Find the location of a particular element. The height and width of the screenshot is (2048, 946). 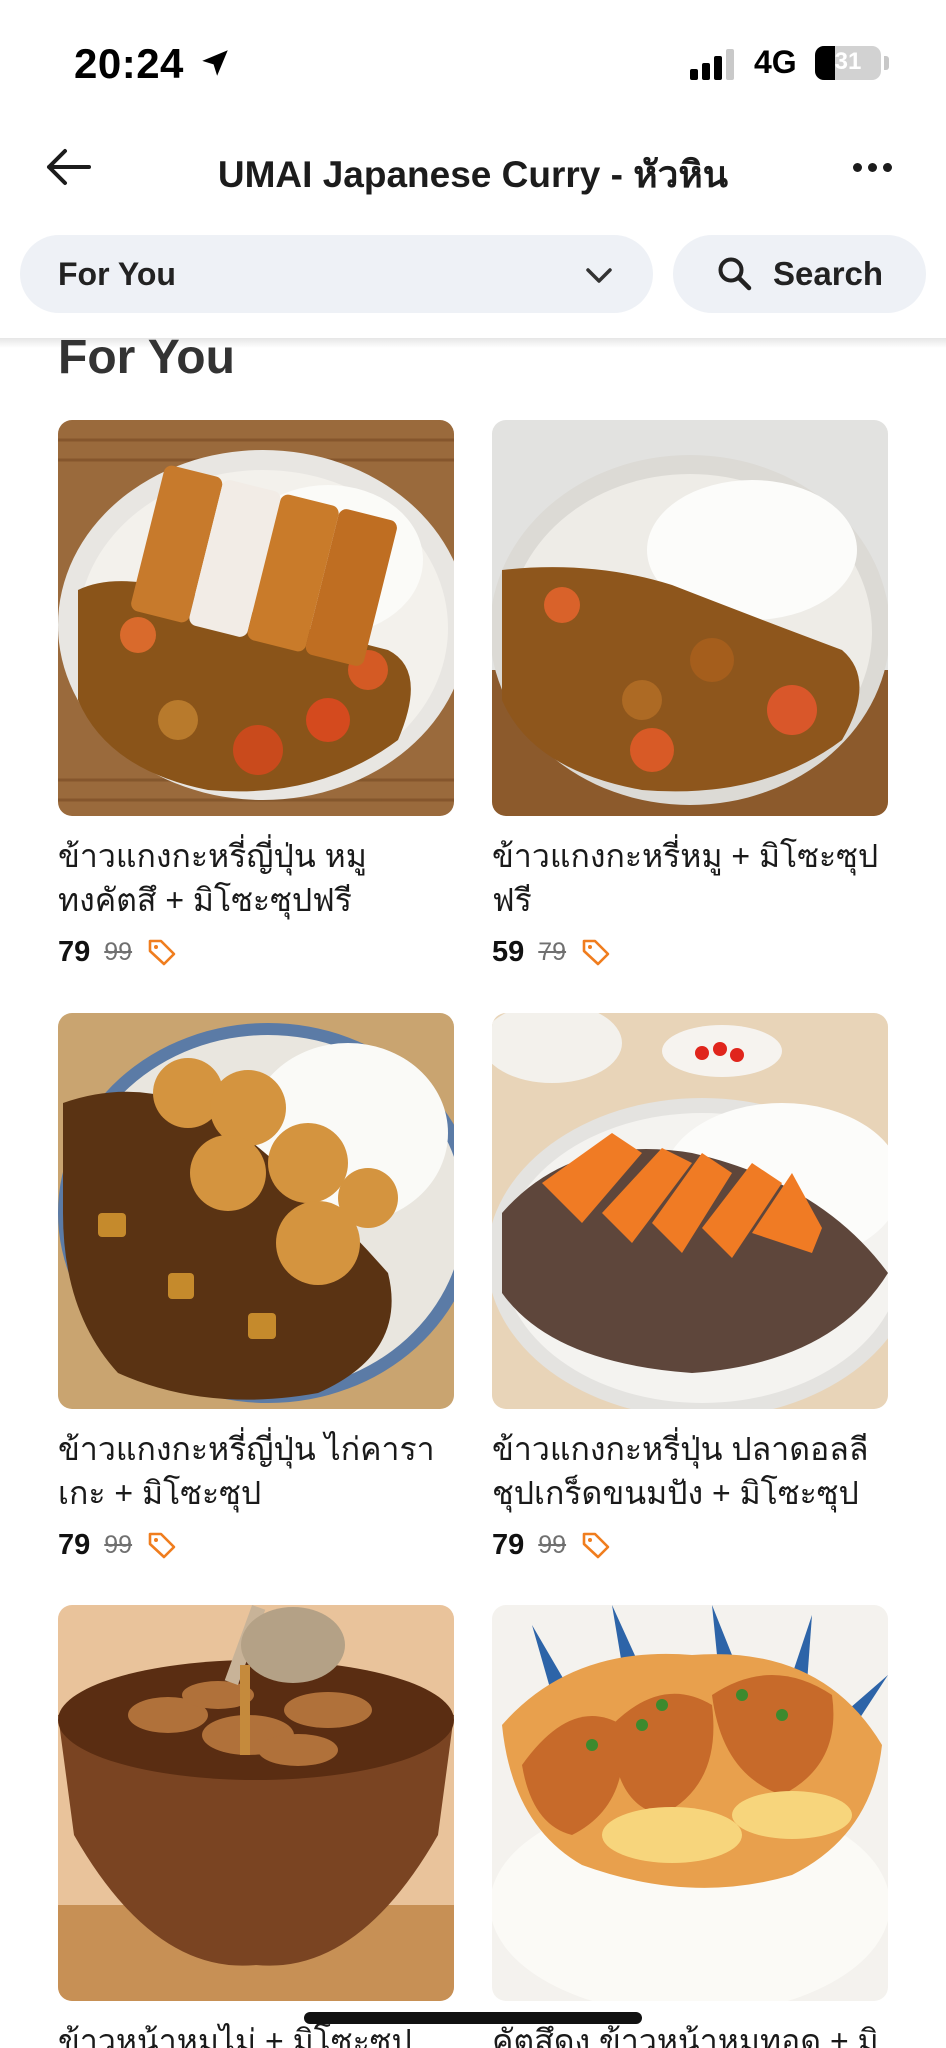

menu-item-card: ข้าวหน้าหมูไม่ + มิโซะซุป is located at coordinates (256, 1826).